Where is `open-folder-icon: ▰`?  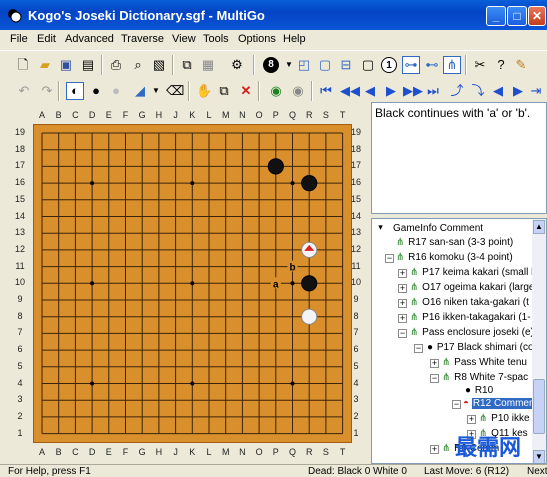 open-folder-icon: ▰ is located at coordinates (45, 65).